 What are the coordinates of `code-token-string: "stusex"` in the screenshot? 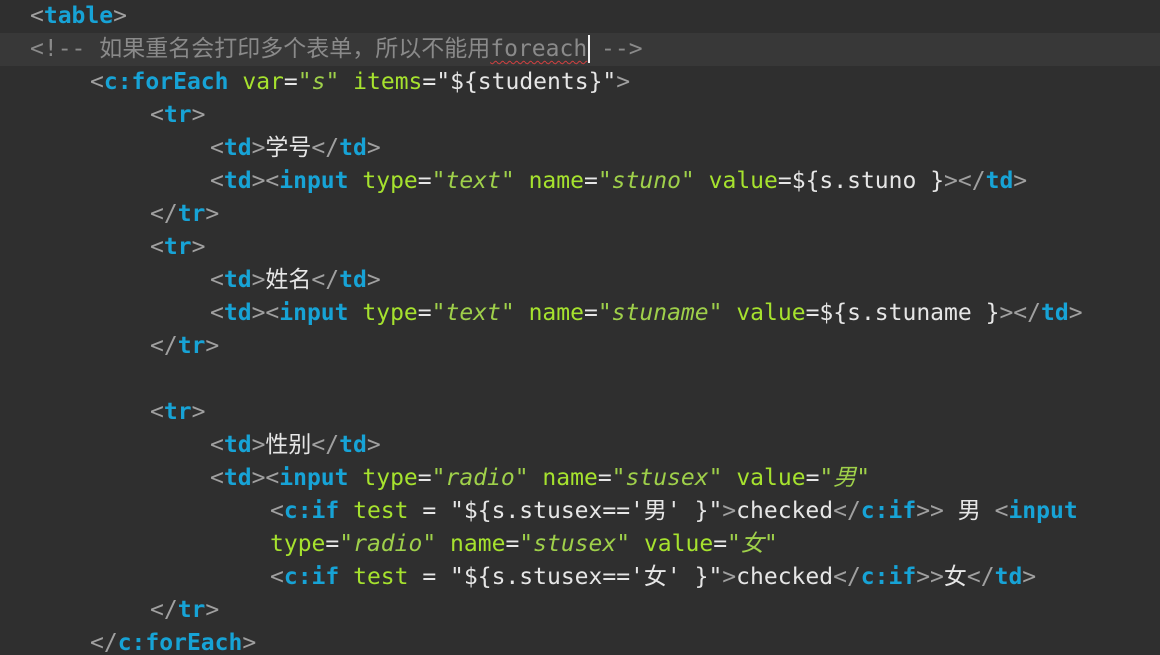 It's located at (575, 544).